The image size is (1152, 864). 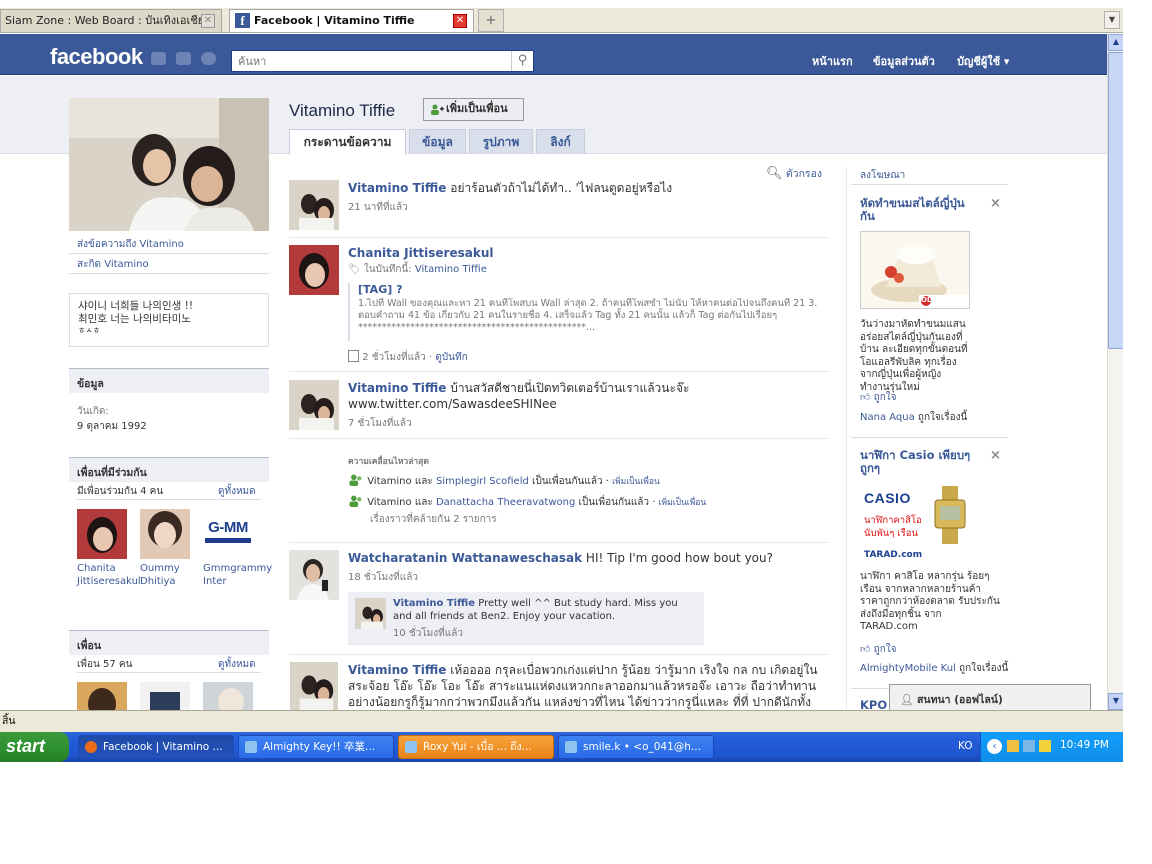 What do you see at coordinates (169, 164) in the screenshot?
I see `profile-picture` at bounding box center [169, 164].